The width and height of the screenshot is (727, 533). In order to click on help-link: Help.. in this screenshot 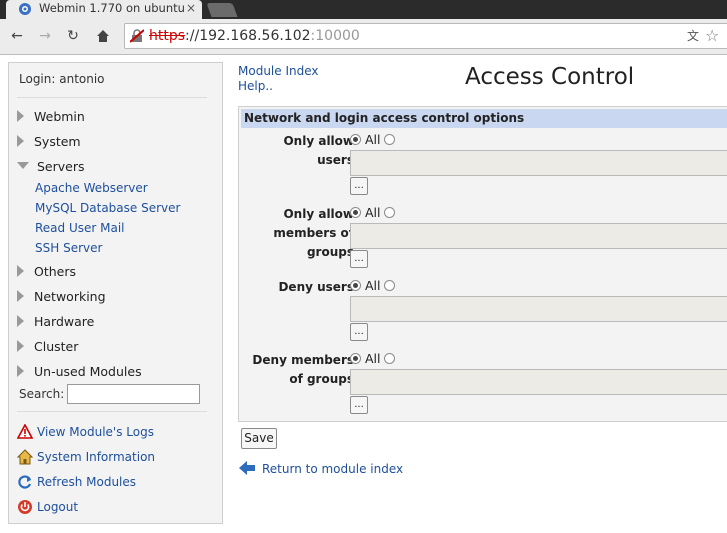, I will do `click(255, 86)`.